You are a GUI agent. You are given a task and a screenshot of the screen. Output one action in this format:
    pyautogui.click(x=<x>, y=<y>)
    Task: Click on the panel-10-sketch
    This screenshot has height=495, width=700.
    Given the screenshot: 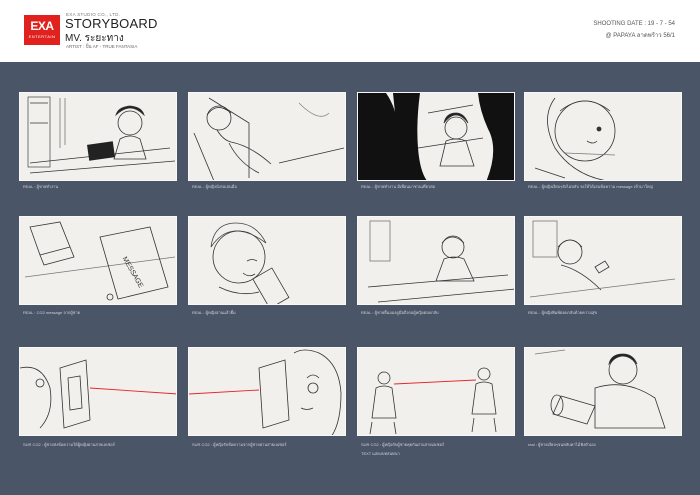 What is the action you would take?
    pyautogui.click(x=265, y=392)
    